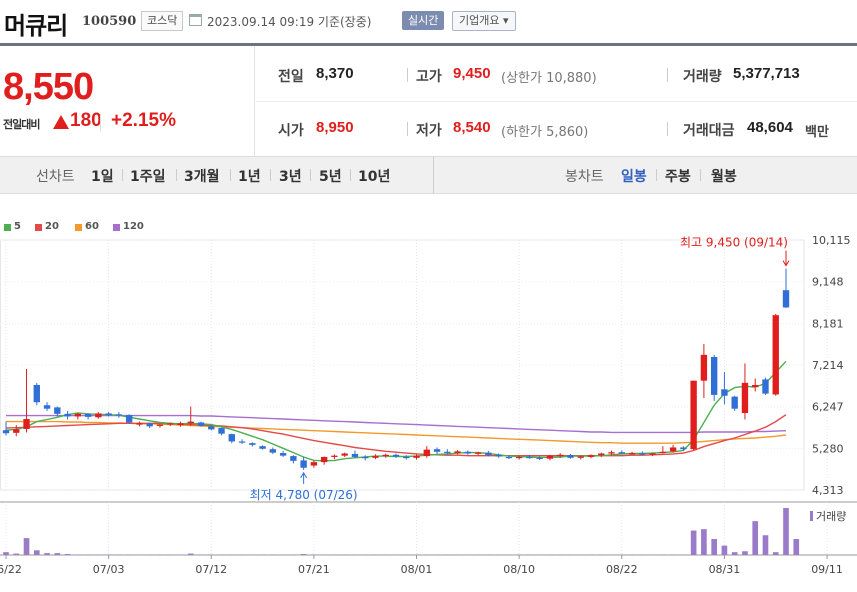 The image size is (857, 592). What do you see at coordinates (396, 435) in the screenshot?
I see `ma20-line` at bounding box center [396, 435].